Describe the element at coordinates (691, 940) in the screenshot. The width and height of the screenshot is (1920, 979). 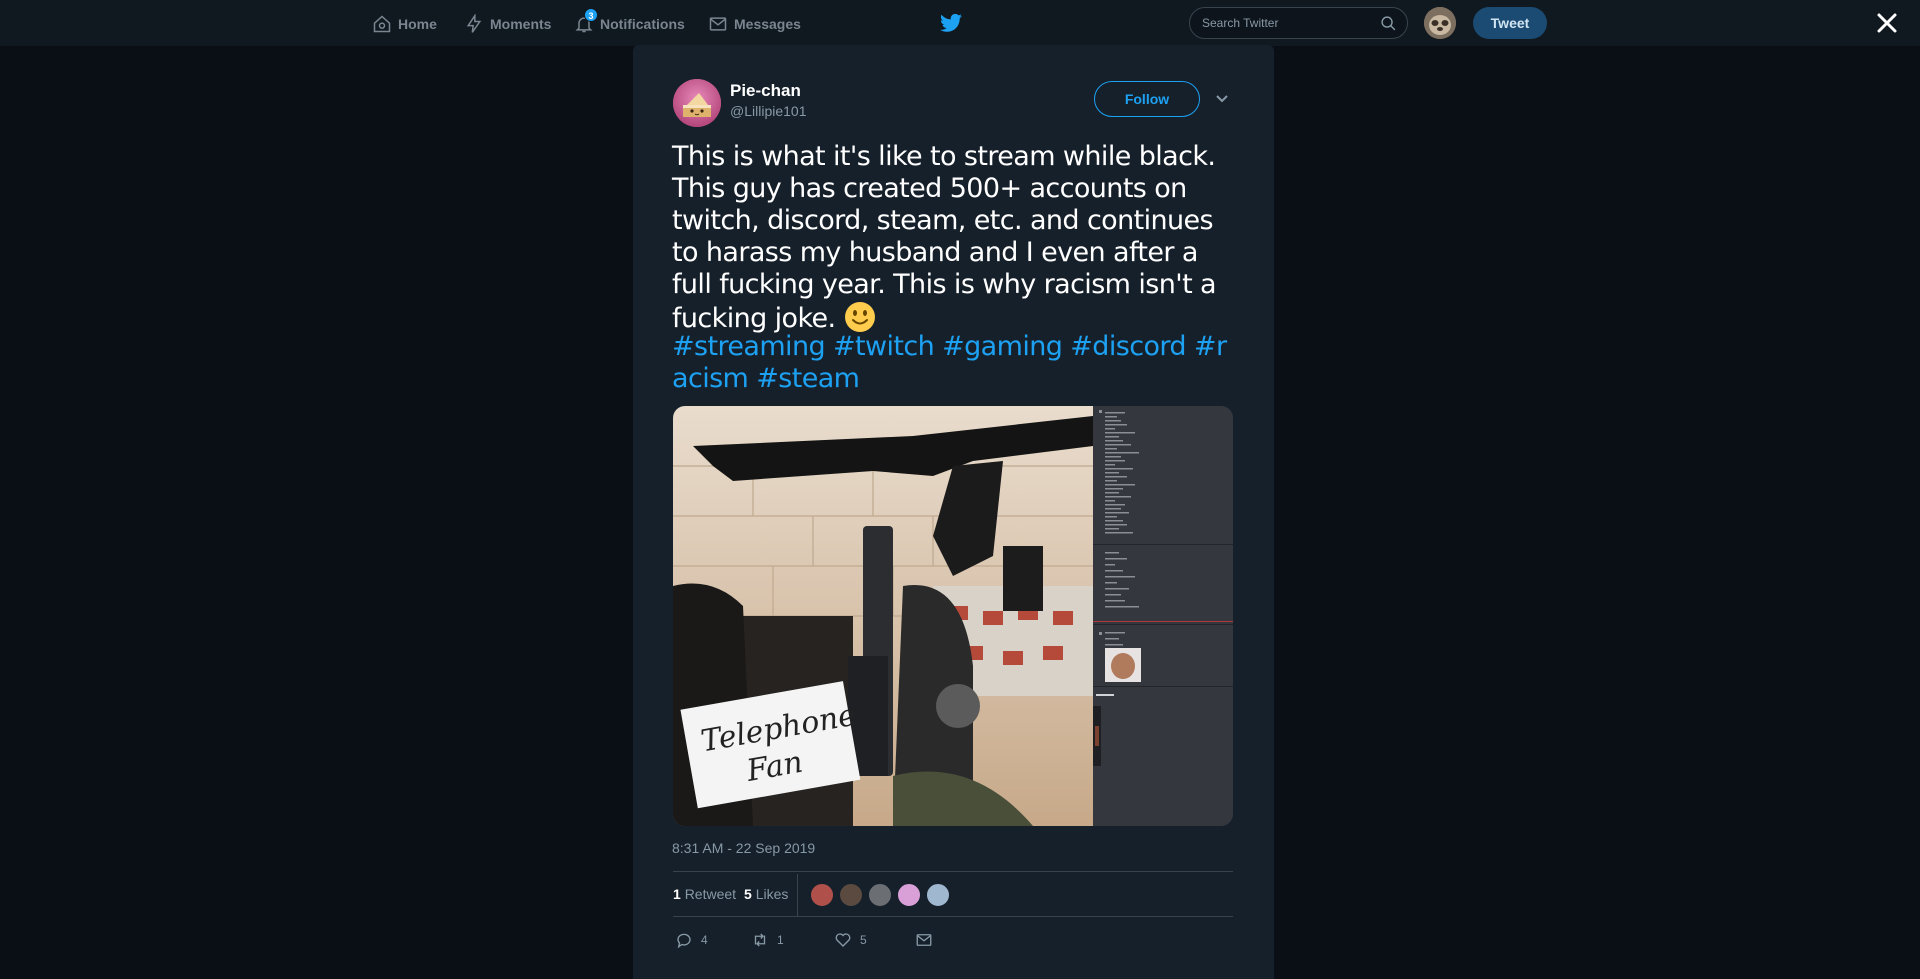
I see `reply-button: 4` at that location.